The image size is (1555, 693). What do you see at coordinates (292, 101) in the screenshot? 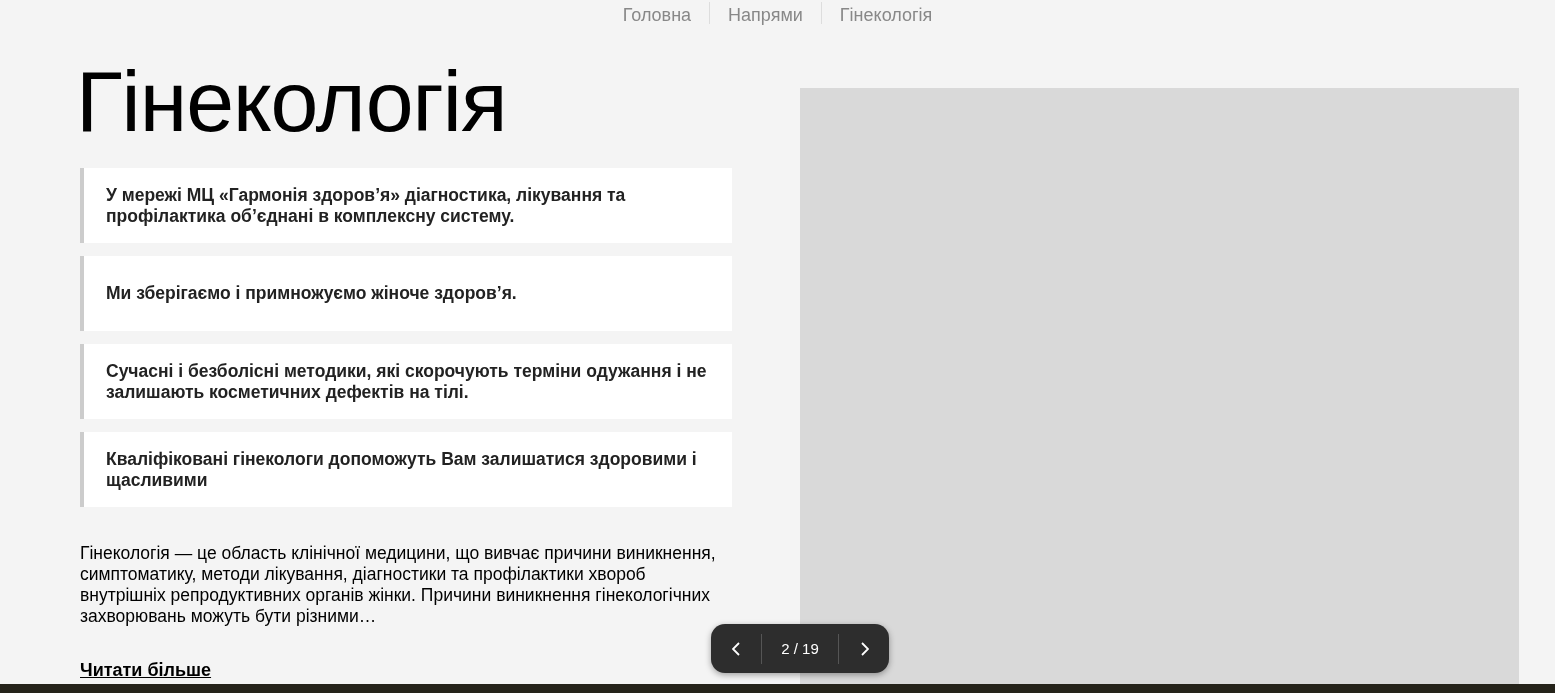
I see `page-title: Гінекологія` at bounding box center [292, 101].